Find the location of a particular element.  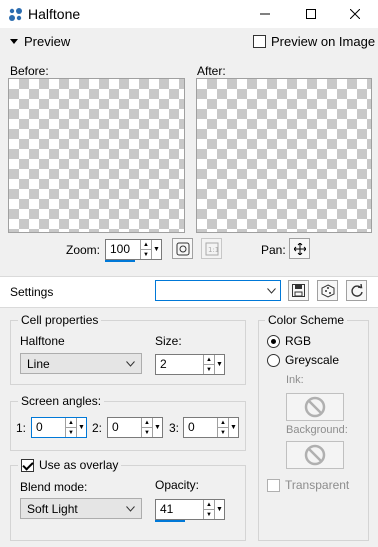

collapse-triangle-icon is located at coordinates (14, 41).